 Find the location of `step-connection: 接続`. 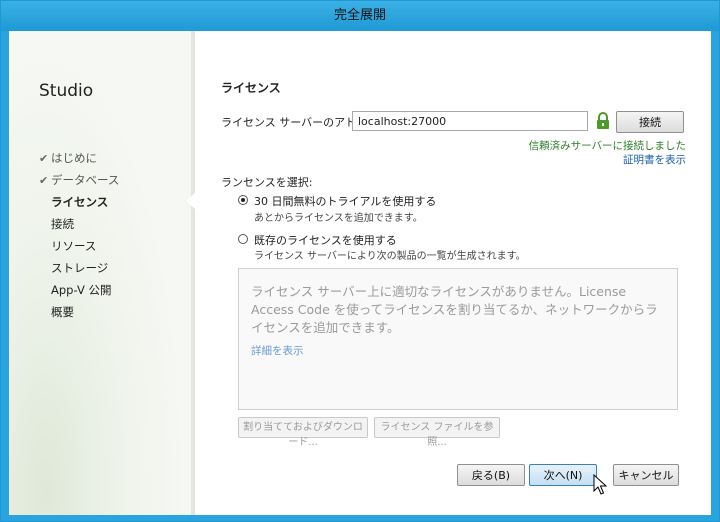

step-connection: 接続 is located at coordinates (79, 224).